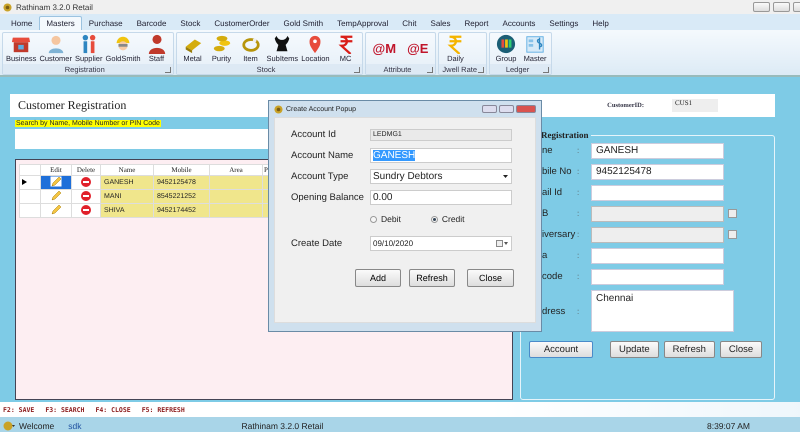  What do you see at coordinates (441, 243) in the screenshot?
I see `date-field: 09/10/2020` at bounding box center [441, 243].